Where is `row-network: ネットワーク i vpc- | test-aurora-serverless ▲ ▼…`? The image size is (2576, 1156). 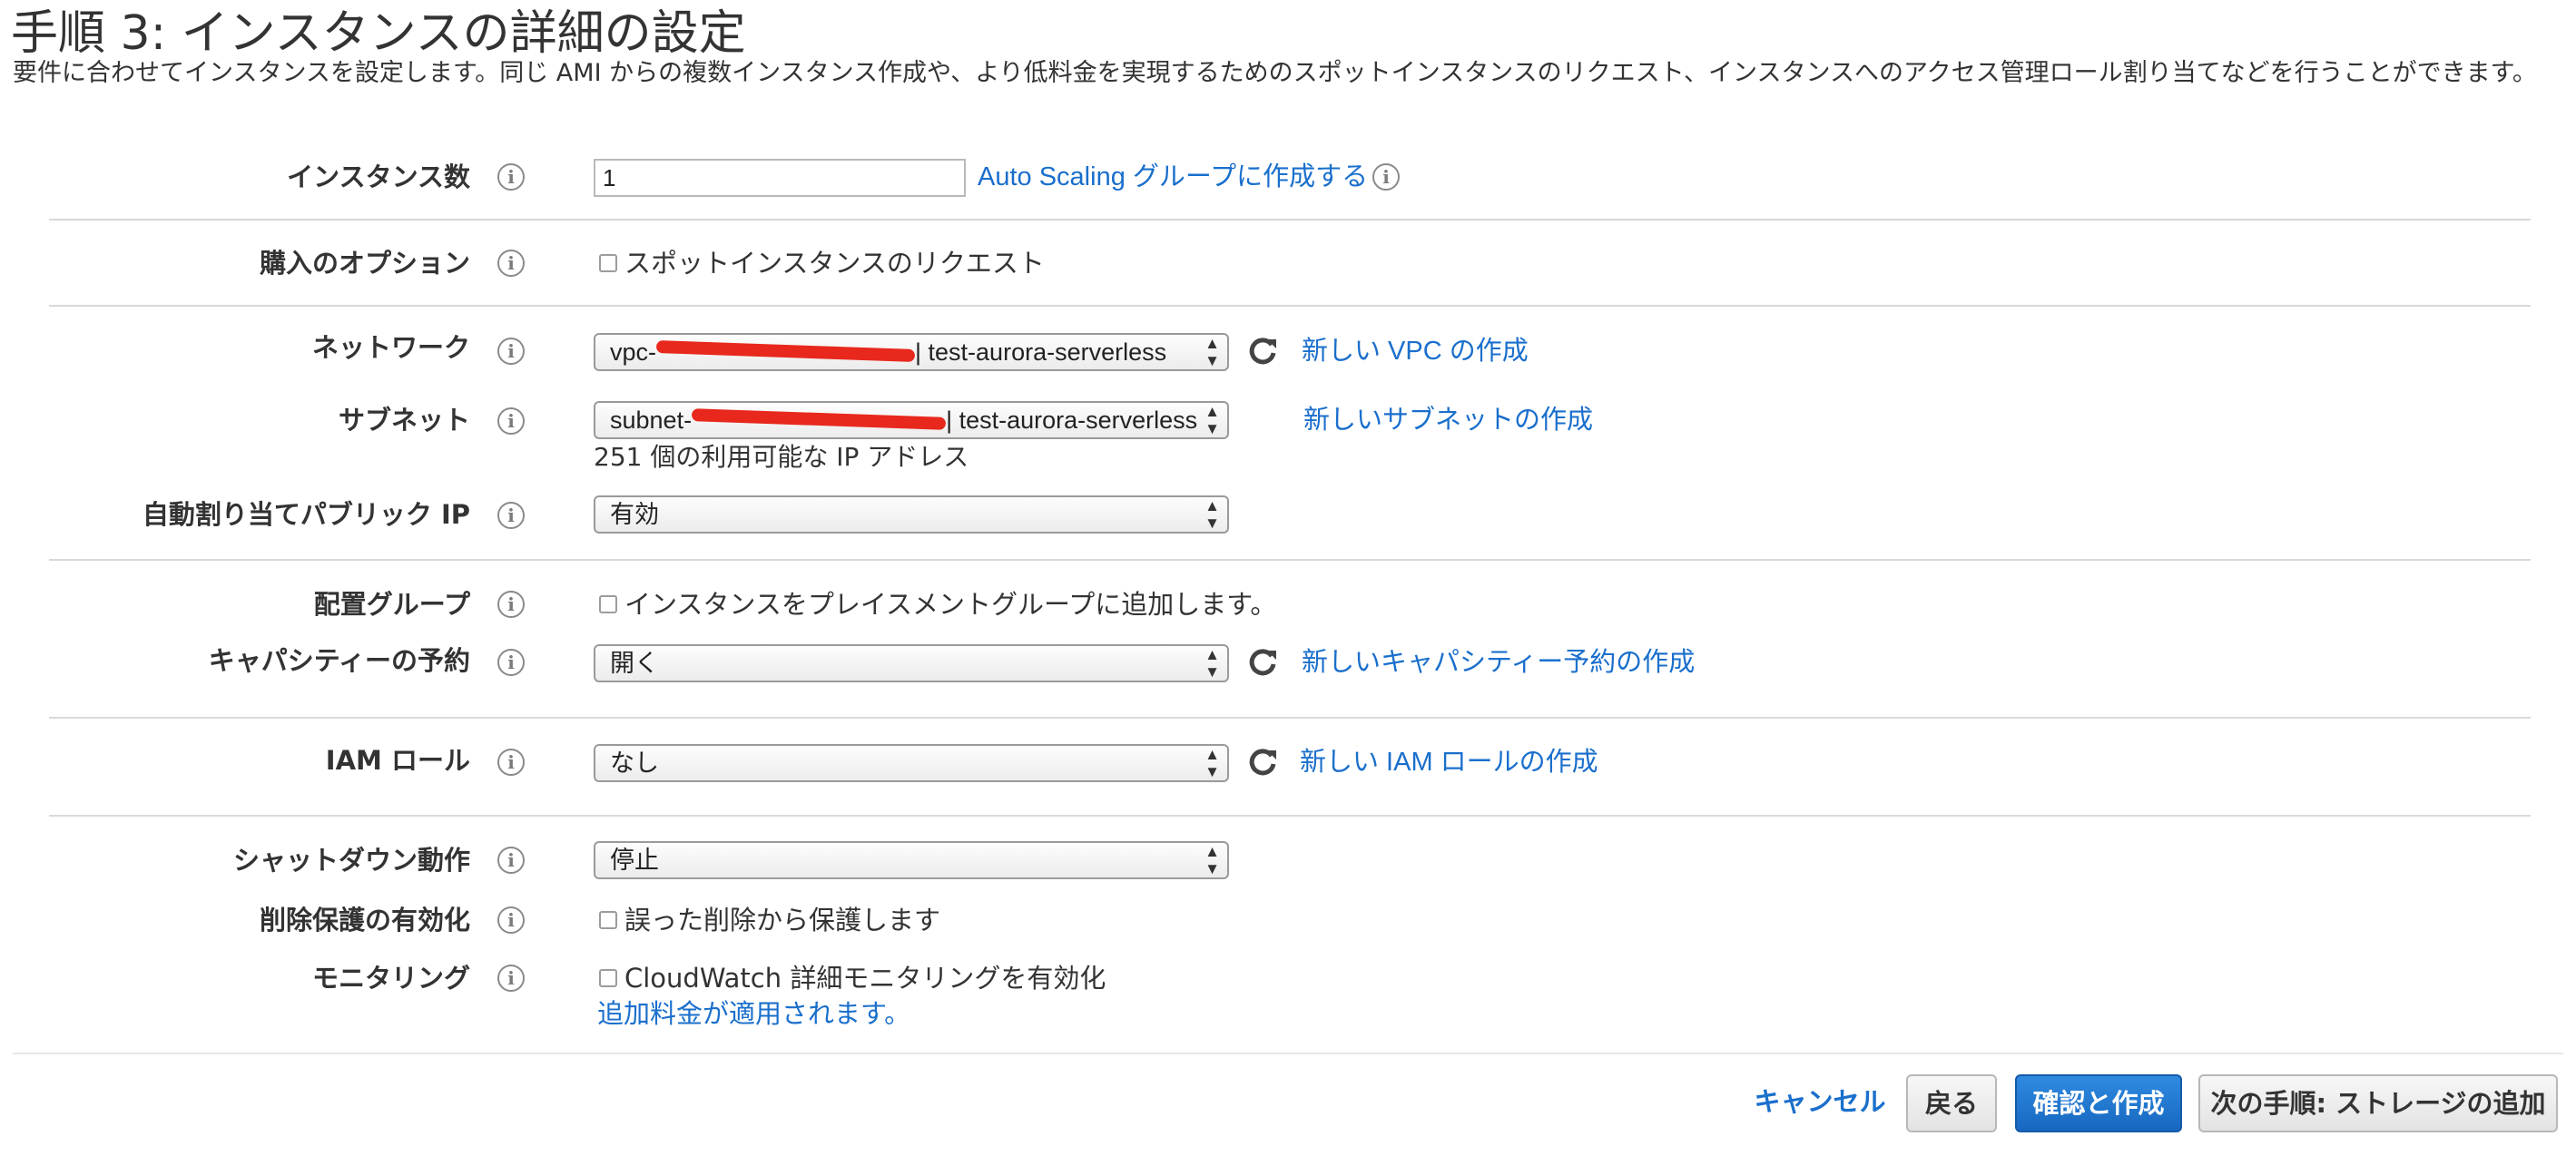 row-network: ネットワーク i vpc- | test-aurora-serverless ▲ ▼… is located at coordinates (1288, 351).